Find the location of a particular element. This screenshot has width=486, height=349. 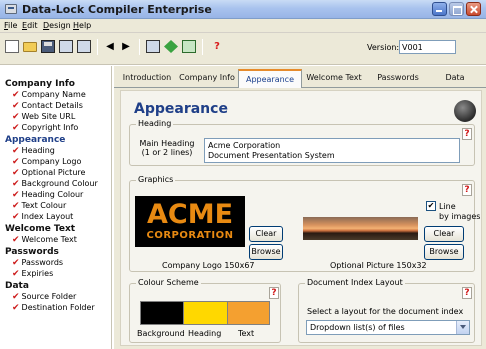

index-layout-select: Dropdown list(s) of files is located at coordinates (388, 327).